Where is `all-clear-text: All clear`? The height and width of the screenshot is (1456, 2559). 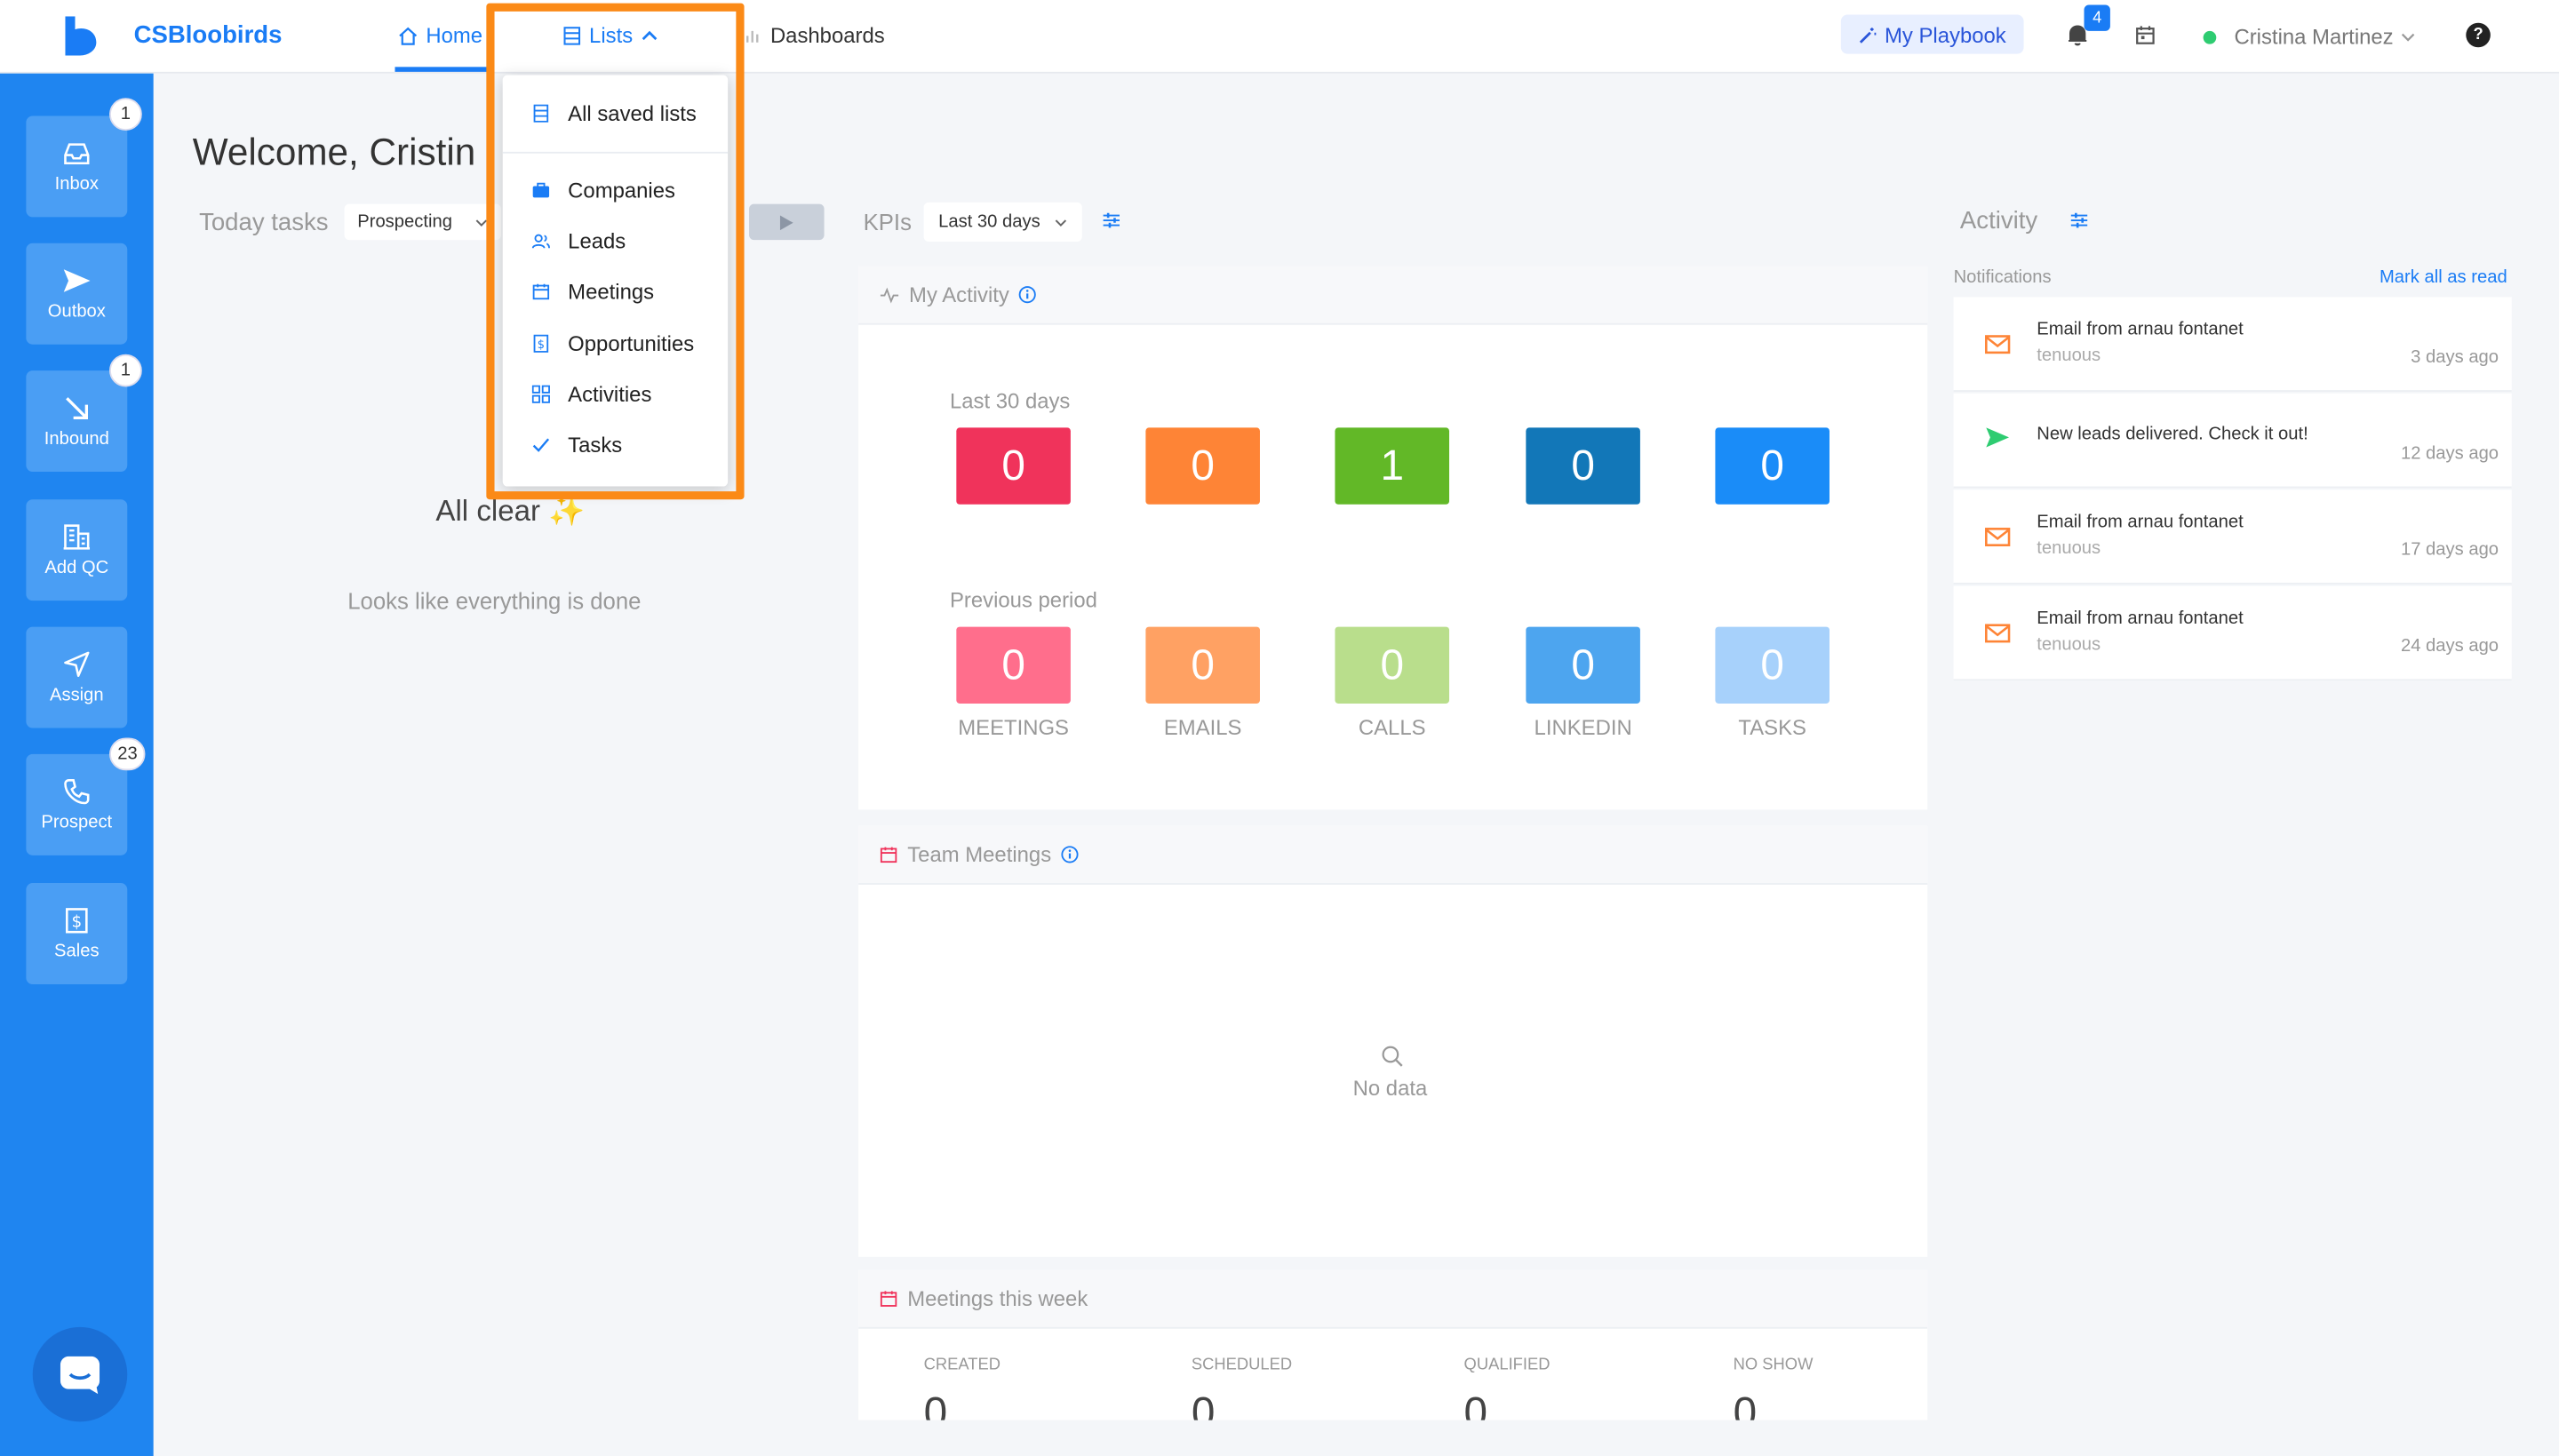 all-clear-text: All clear is located at coordinates (488, 511).